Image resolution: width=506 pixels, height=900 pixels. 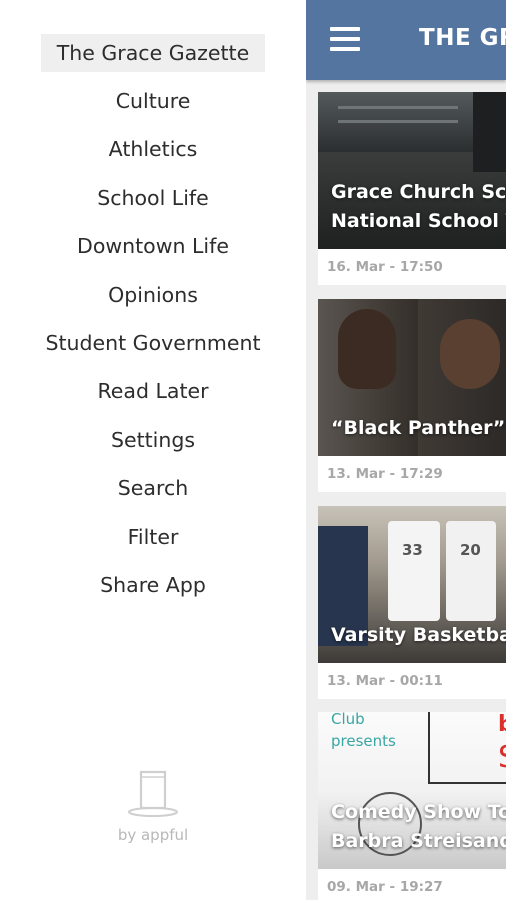 I want to click on article-title-line: Varsity Basketba, so click(x=418, y=635).